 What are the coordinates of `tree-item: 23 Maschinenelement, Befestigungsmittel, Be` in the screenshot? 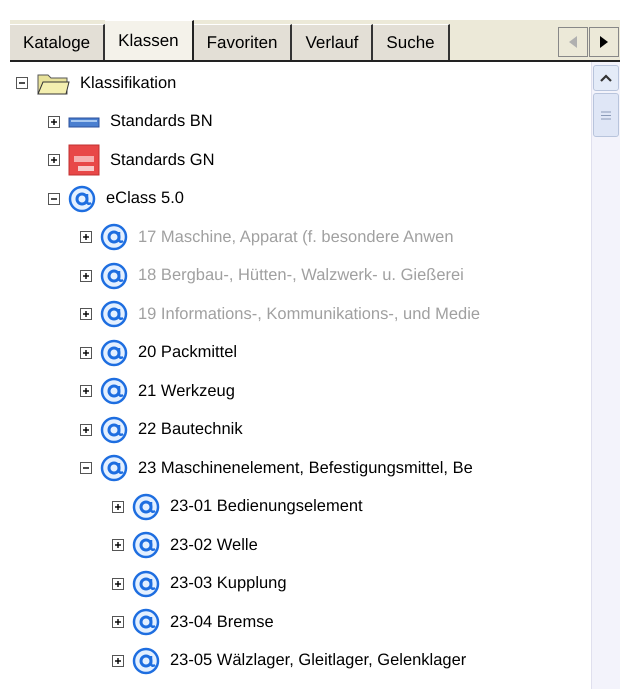 It's located at (305, 468).